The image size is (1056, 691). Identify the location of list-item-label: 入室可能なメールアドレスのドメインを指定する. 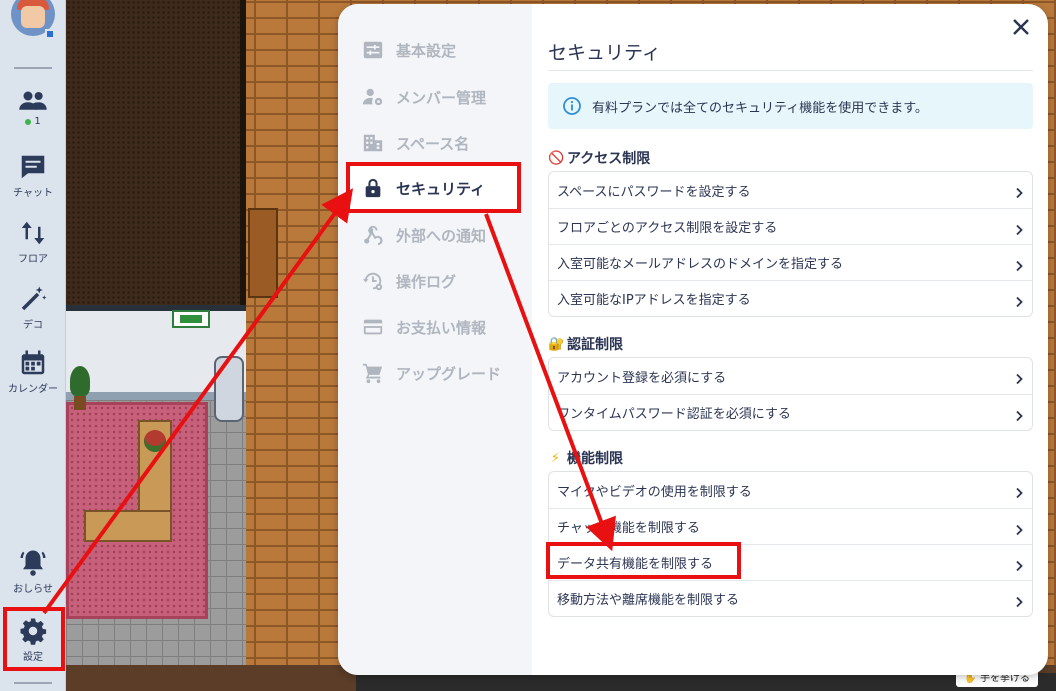
(700, 264).